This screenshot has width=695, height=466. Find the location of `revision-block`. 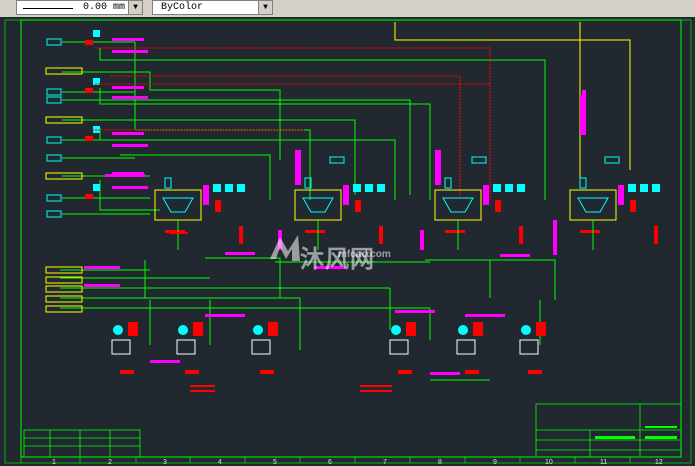

revision-block is located at coordinates (82, 443).